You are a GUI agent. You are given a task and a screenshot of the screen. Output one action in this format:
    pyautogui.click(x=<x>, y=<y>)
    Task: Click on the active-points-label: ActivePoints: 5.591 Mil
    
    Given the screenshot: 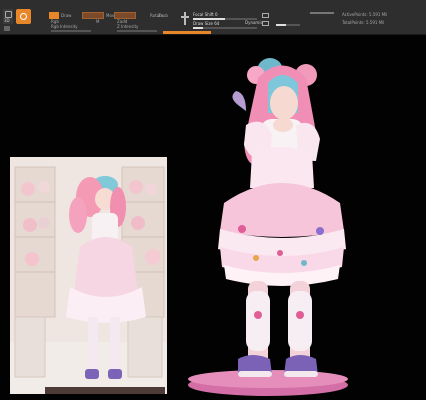 What is the action you would take?
    pyautogui.click(x=365, y=14)
    